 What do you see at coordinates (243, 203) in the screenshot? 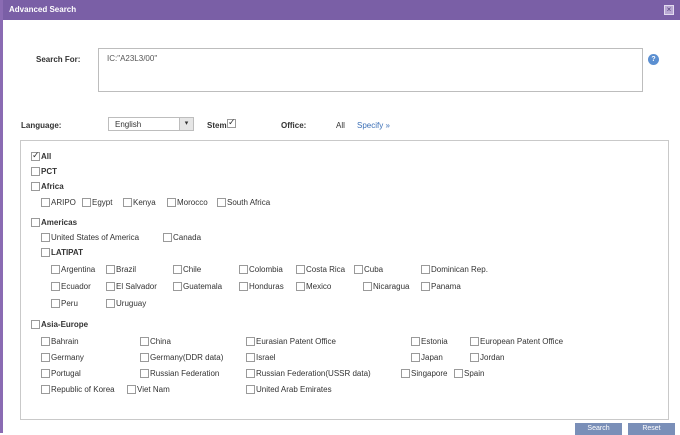
I see `office-item-south-africa: South Africa` at bounding box center [243, 203].